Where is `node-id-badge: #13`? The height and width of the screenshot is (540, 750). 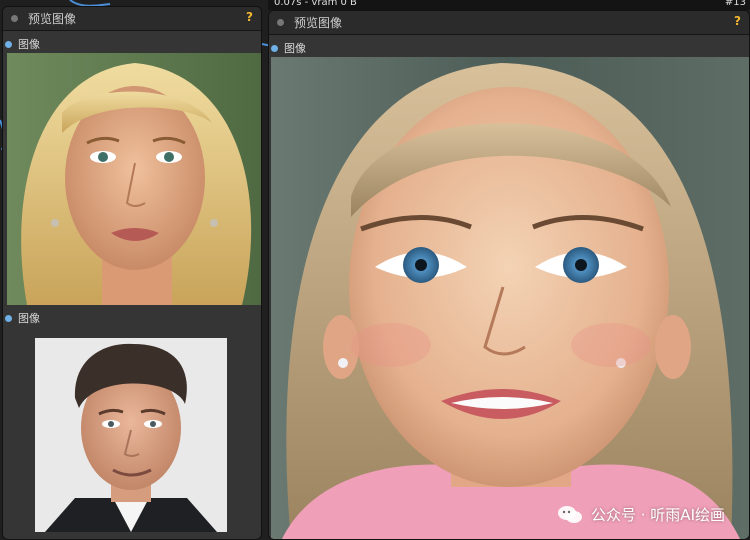
node-id-badge: #13 is located at coordinates (735, 4).